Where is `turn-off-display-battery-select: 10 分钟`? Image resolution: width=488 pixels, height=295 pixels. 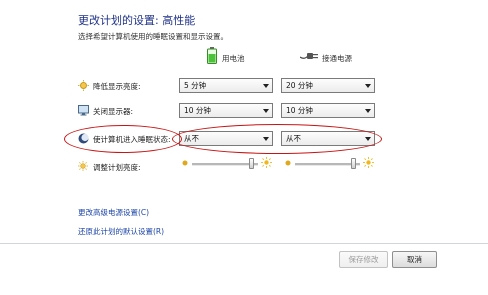 turn-off-display-battery-select: 10 分钟 is located at coordinates (226, 110).